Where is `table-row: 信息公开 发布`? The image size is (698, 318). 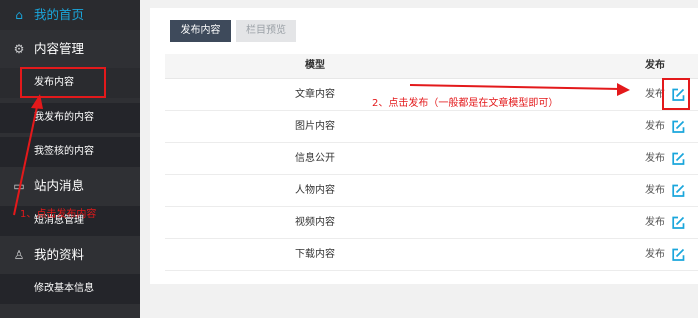
table-row: 信息公开 发布 is located at coordinates (431, 159).